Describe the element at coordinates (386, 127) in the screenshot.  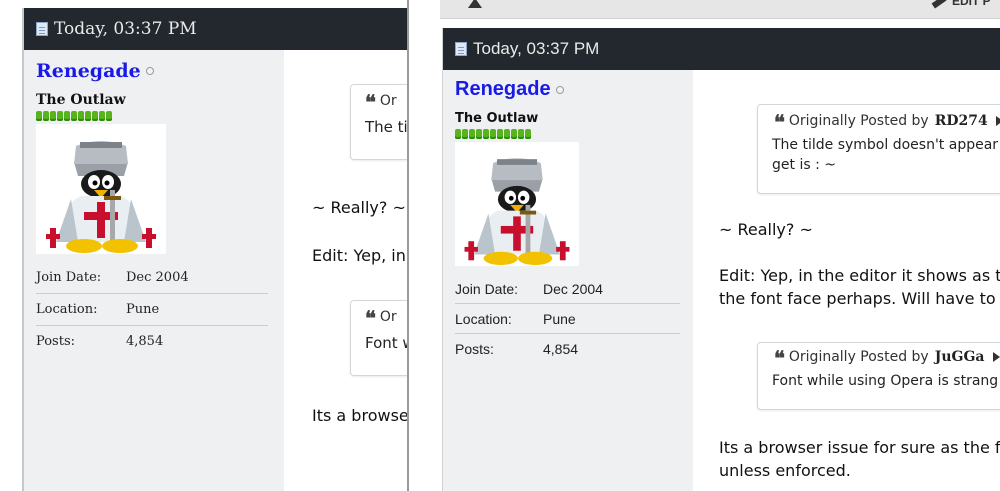
I see `quote-text: The tild` at that location.